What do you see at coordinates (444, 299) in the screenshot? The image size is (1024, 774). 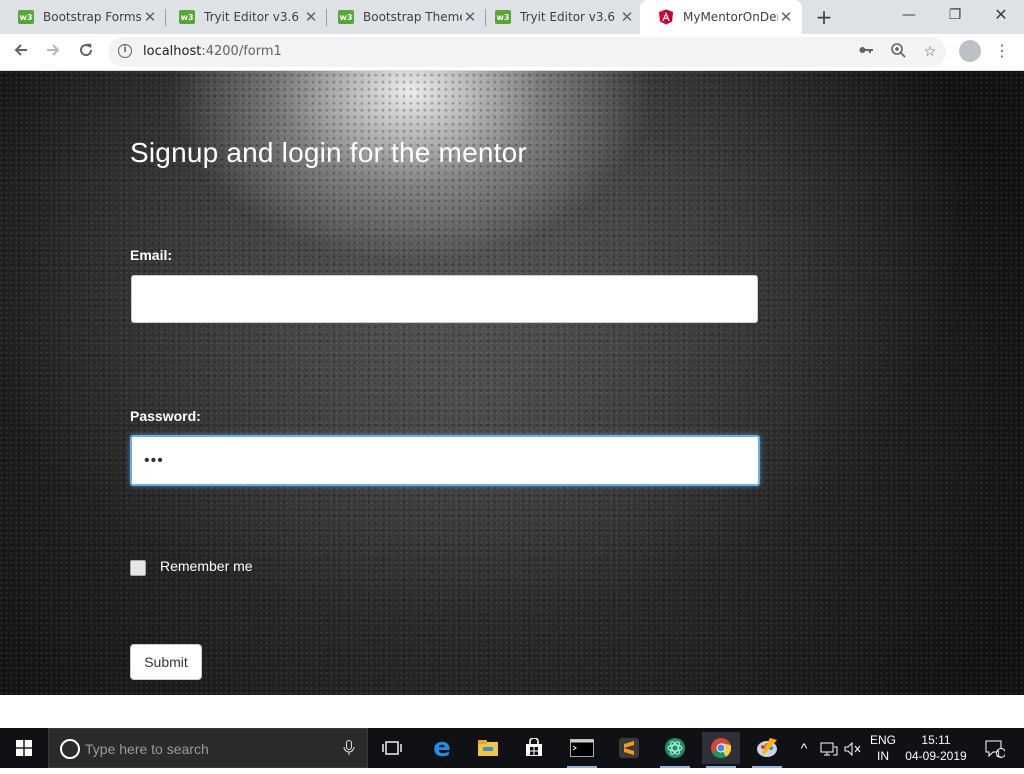 I see `email-field` at bounding box center [444, 299].